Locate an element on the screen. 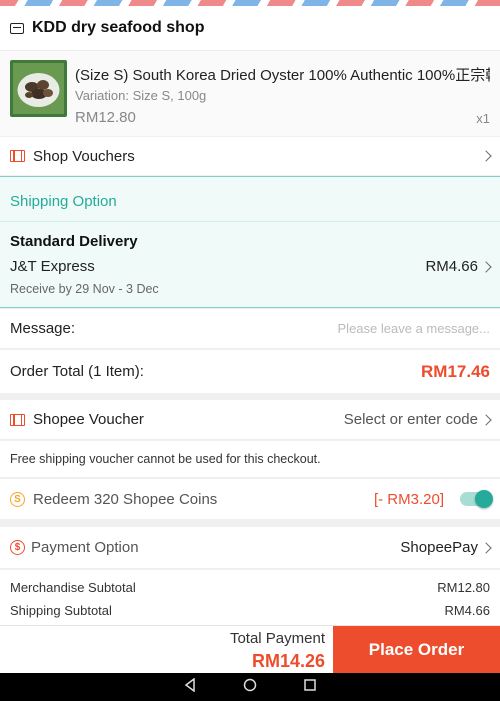 The image size is (500, 701). place-order-button: Place Order is located at coordinates (416, 650).